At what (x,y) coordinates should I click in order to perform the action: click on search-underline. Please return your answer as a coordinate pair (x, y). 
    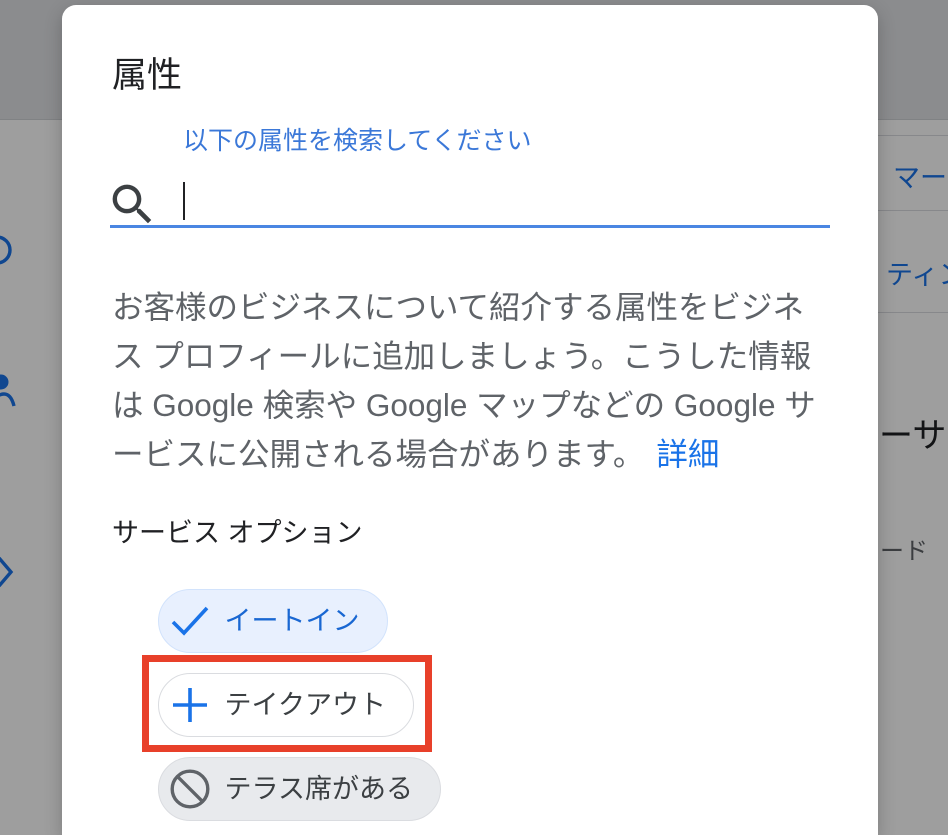
    Looking at the image, I should click on (470, 226).